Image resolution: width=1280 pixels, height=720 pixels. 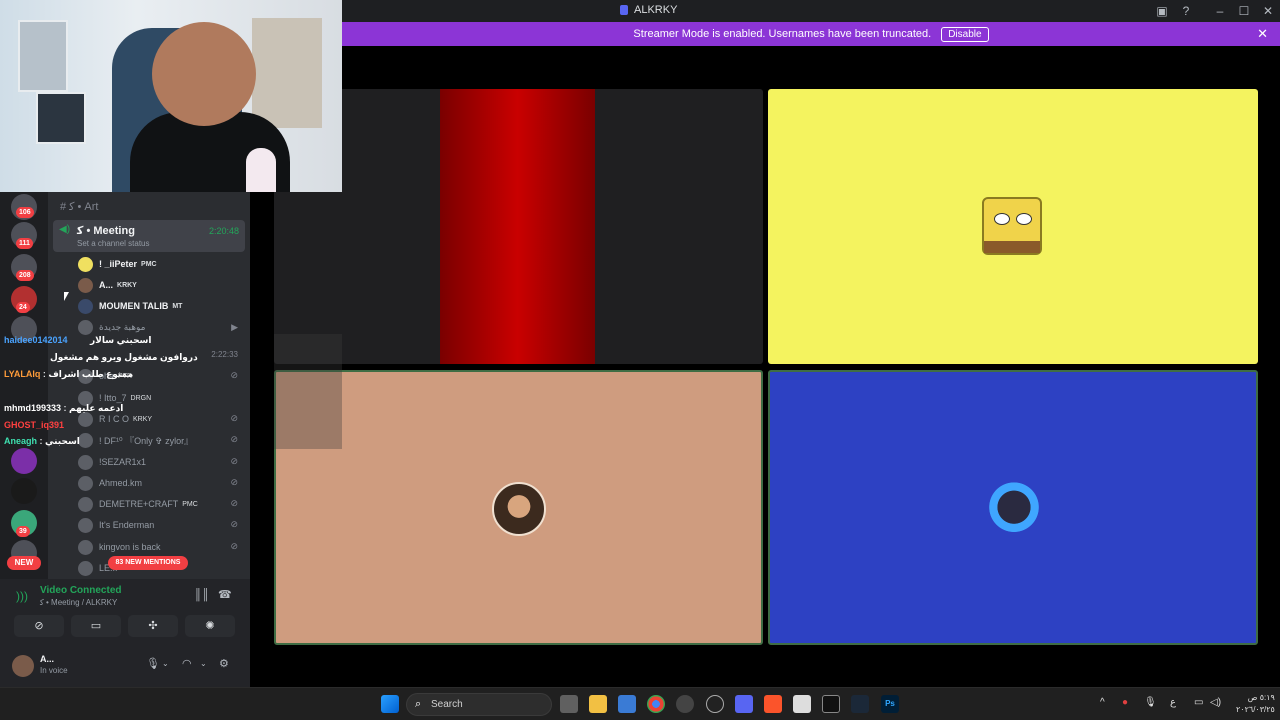 I want to click on speaker-icon: ◀), so click(x=65, y=229).